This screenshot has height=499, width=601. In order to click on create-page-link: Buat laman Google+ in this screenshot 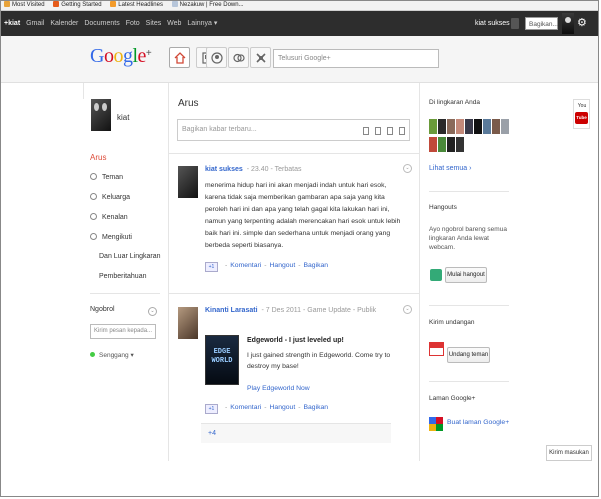, I will do `click(478, 422)`.